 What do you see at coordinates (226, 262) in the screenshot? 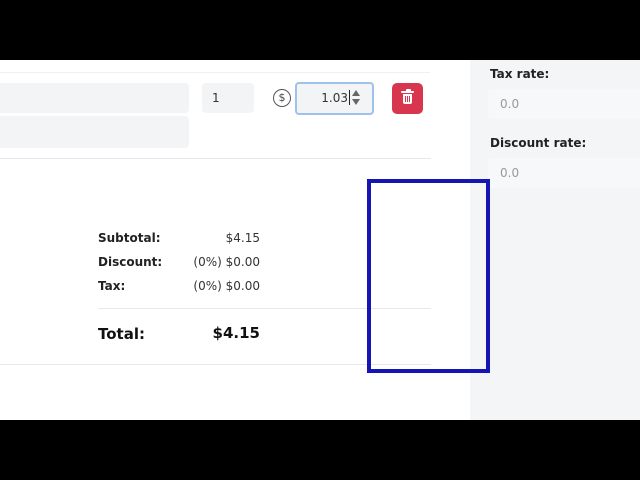
I see `discount-value: (0%) $0.00` at bounding box center [226, 262].